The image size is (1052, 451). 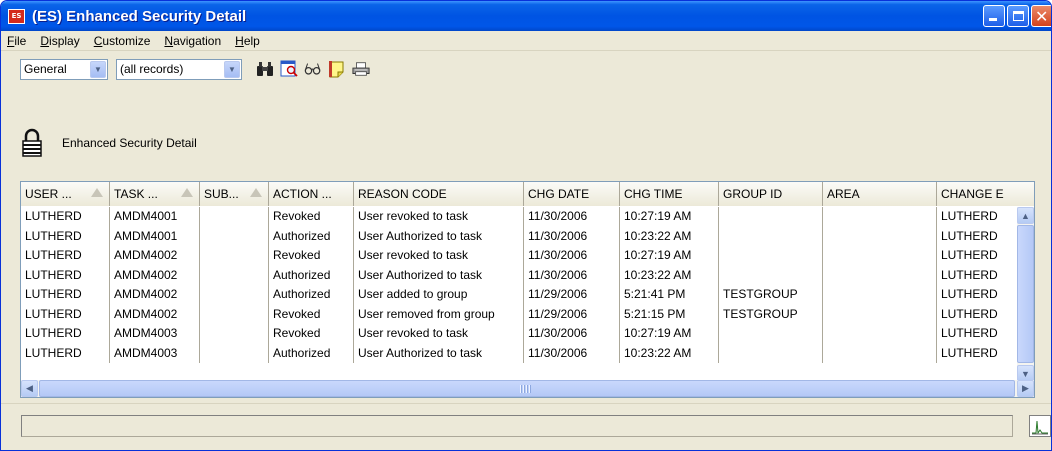 What do you see at coordinates (572, 194) in the screenshot?
I see `column-header-chg-date: CHG DATE` at bounding box center [572, 194].